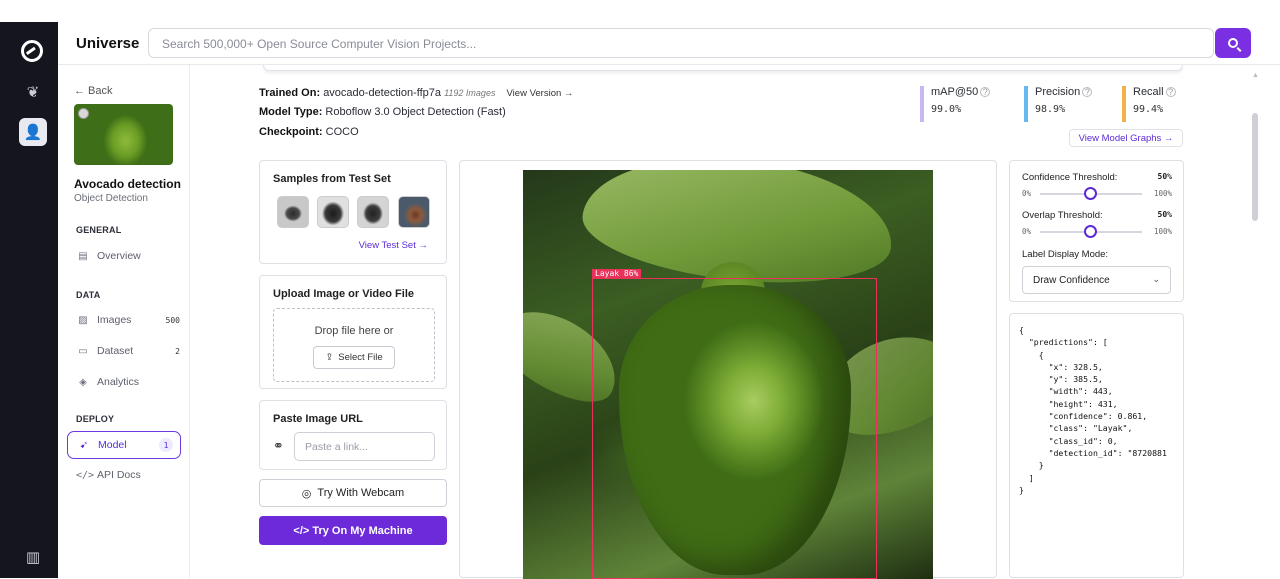 This screenshot has width=1280, height=579. Describe the element at coordinates (32, 51) in the screenshot. I see `roboflow-logo-icon` at that location.